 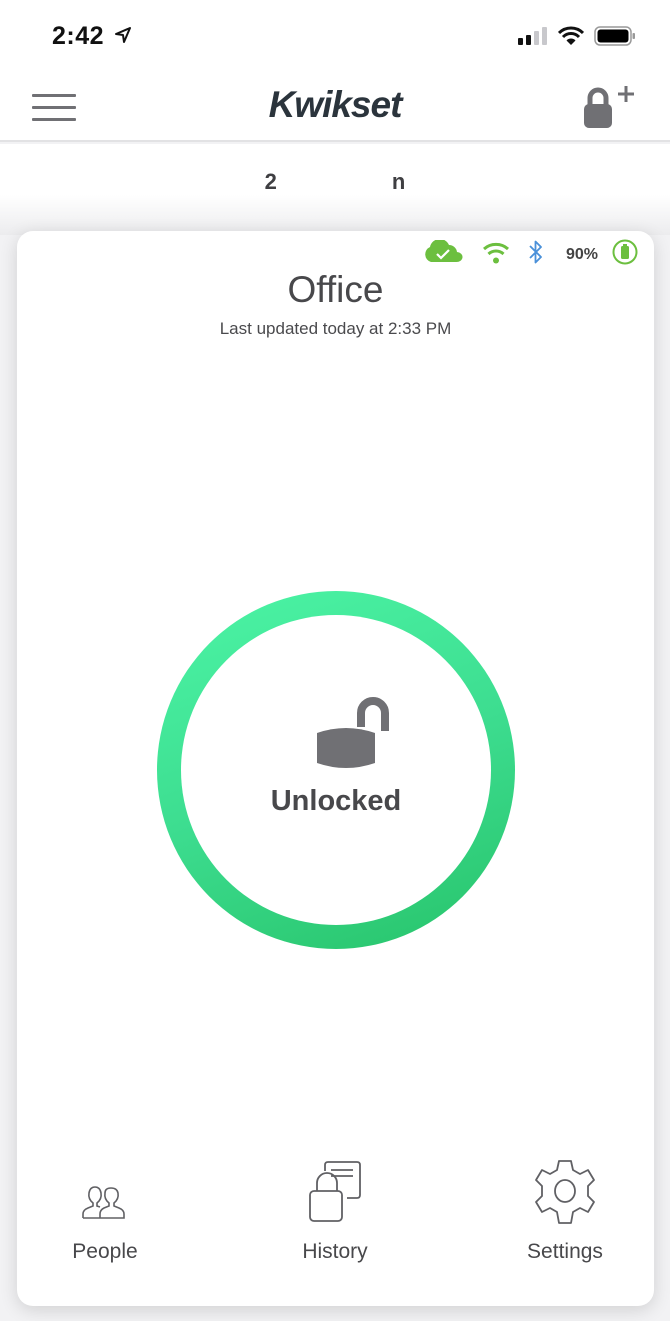 I want to click on battery-percent: 90%, so click(x=581, y=254).